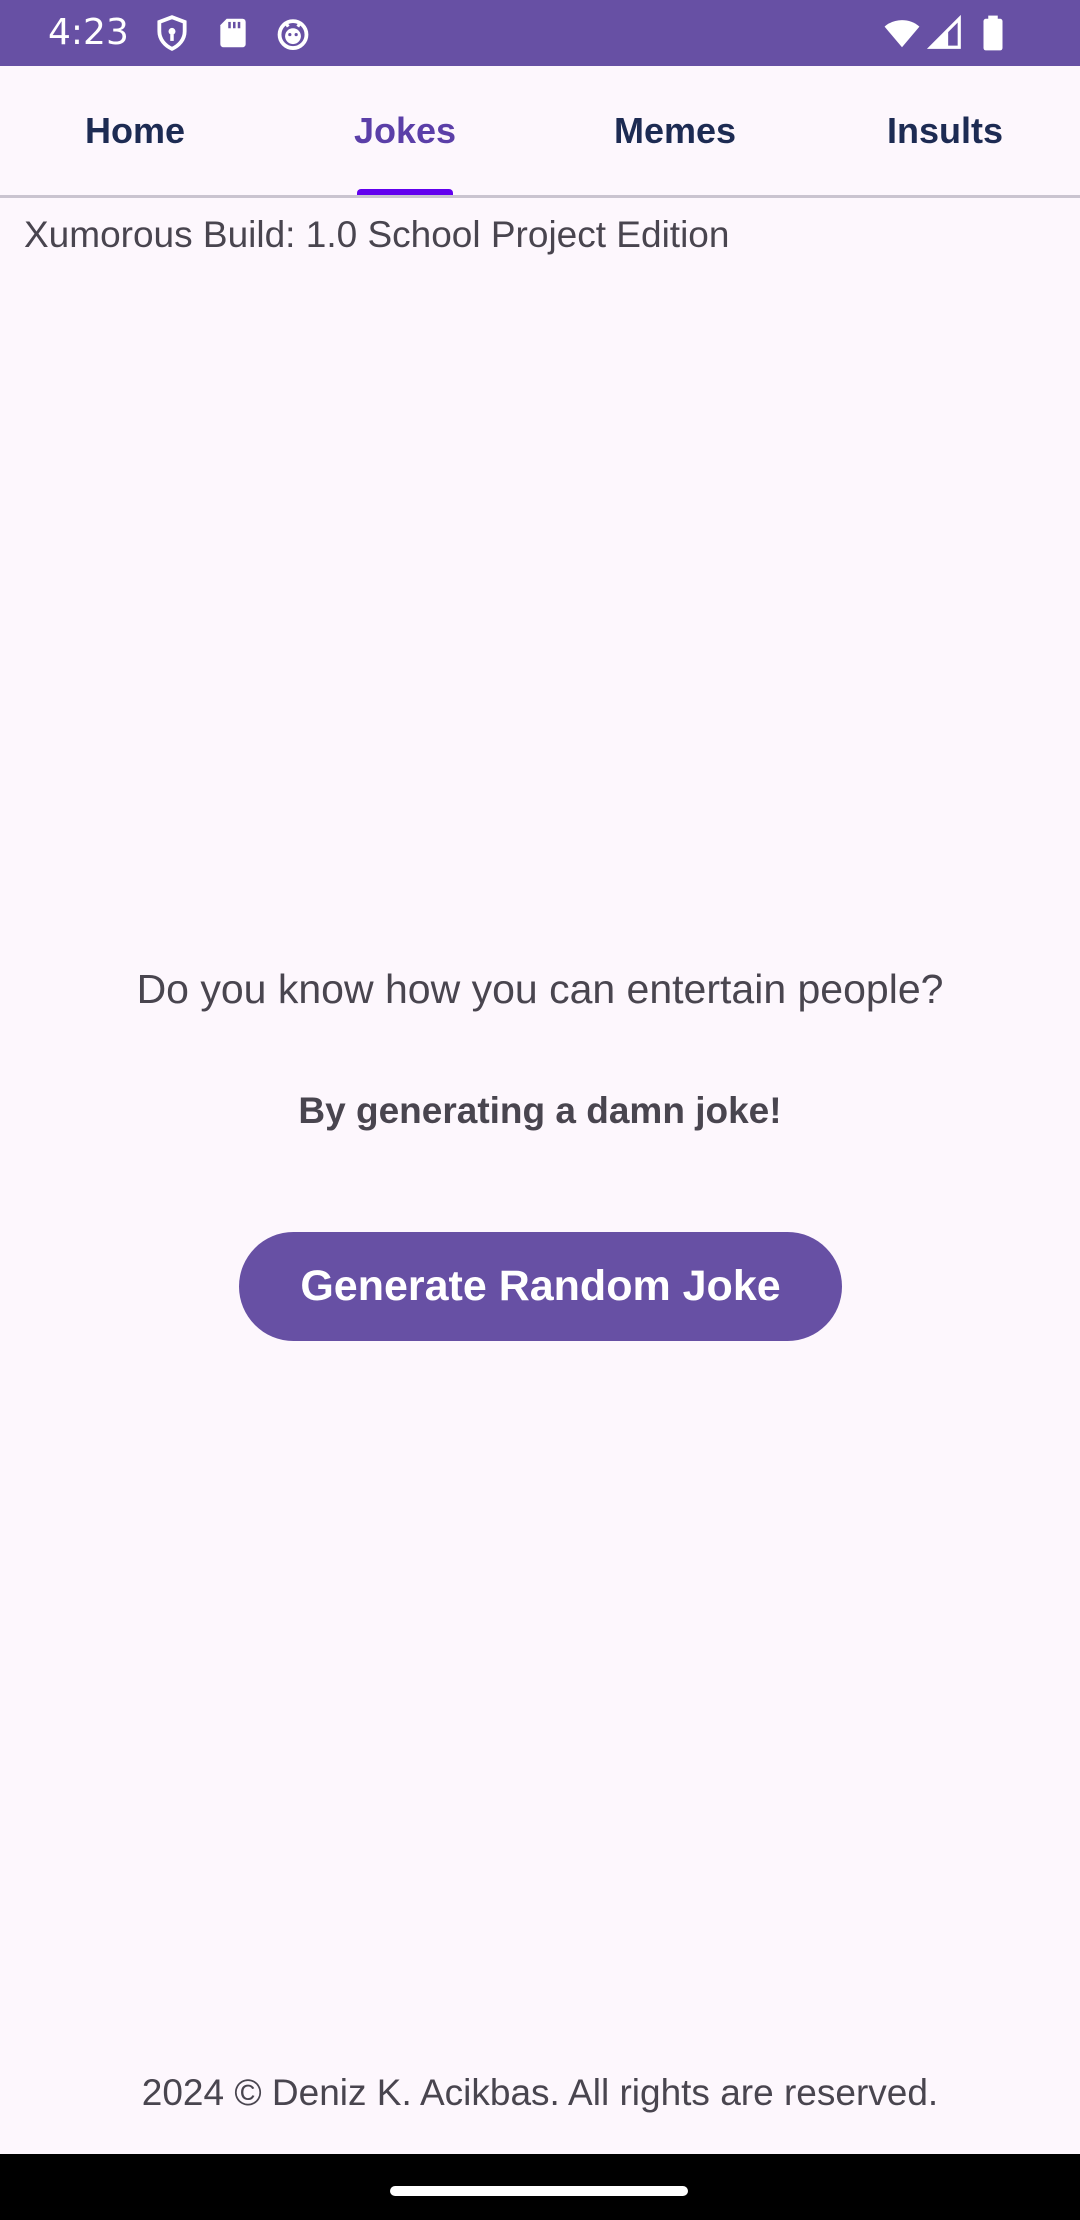 Image resolution: width=1080 pixels, height=2220 pixels. I want to click on tab-divider, so click(540, 196).